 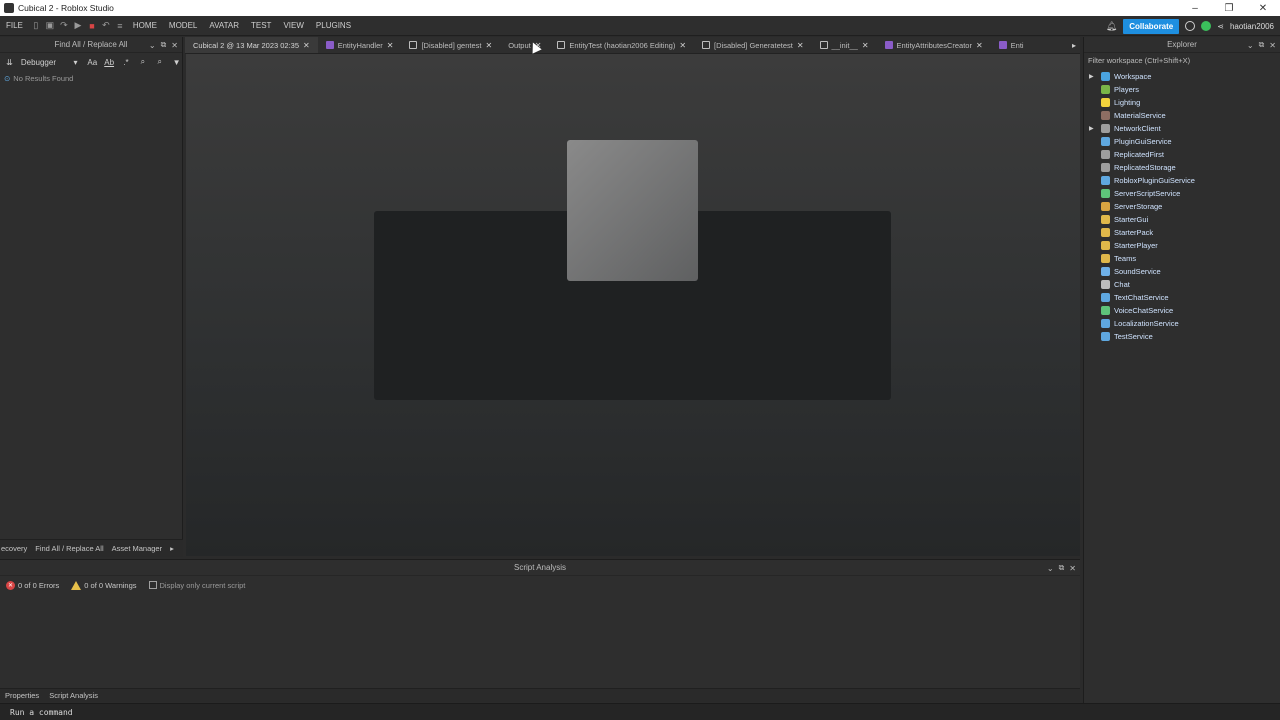 I want to click on tab-enti: Enti, so click(x=1011, y=45).